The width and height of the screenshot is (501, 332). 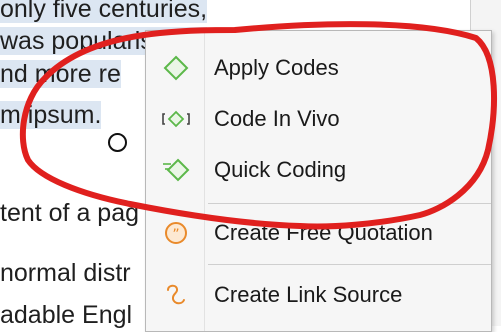 I want to click on menu-item-label: Quick Coding, so click(x=280, y=169).